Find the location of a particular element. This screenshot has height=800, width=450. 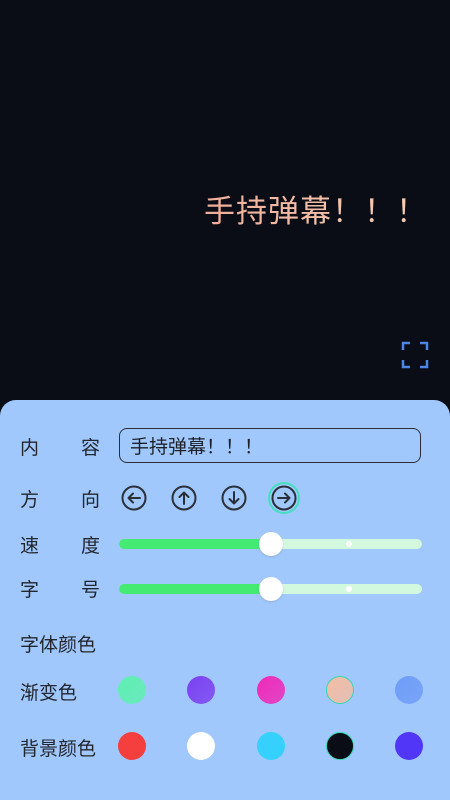

bg-swatch-white is located at coordinates (201, 746).